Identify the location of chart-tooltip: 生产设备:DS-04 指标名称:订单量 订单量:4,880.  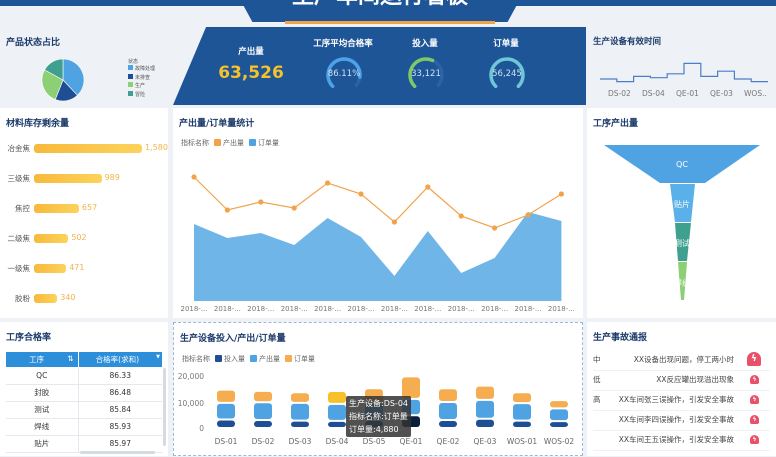
(378, 416).